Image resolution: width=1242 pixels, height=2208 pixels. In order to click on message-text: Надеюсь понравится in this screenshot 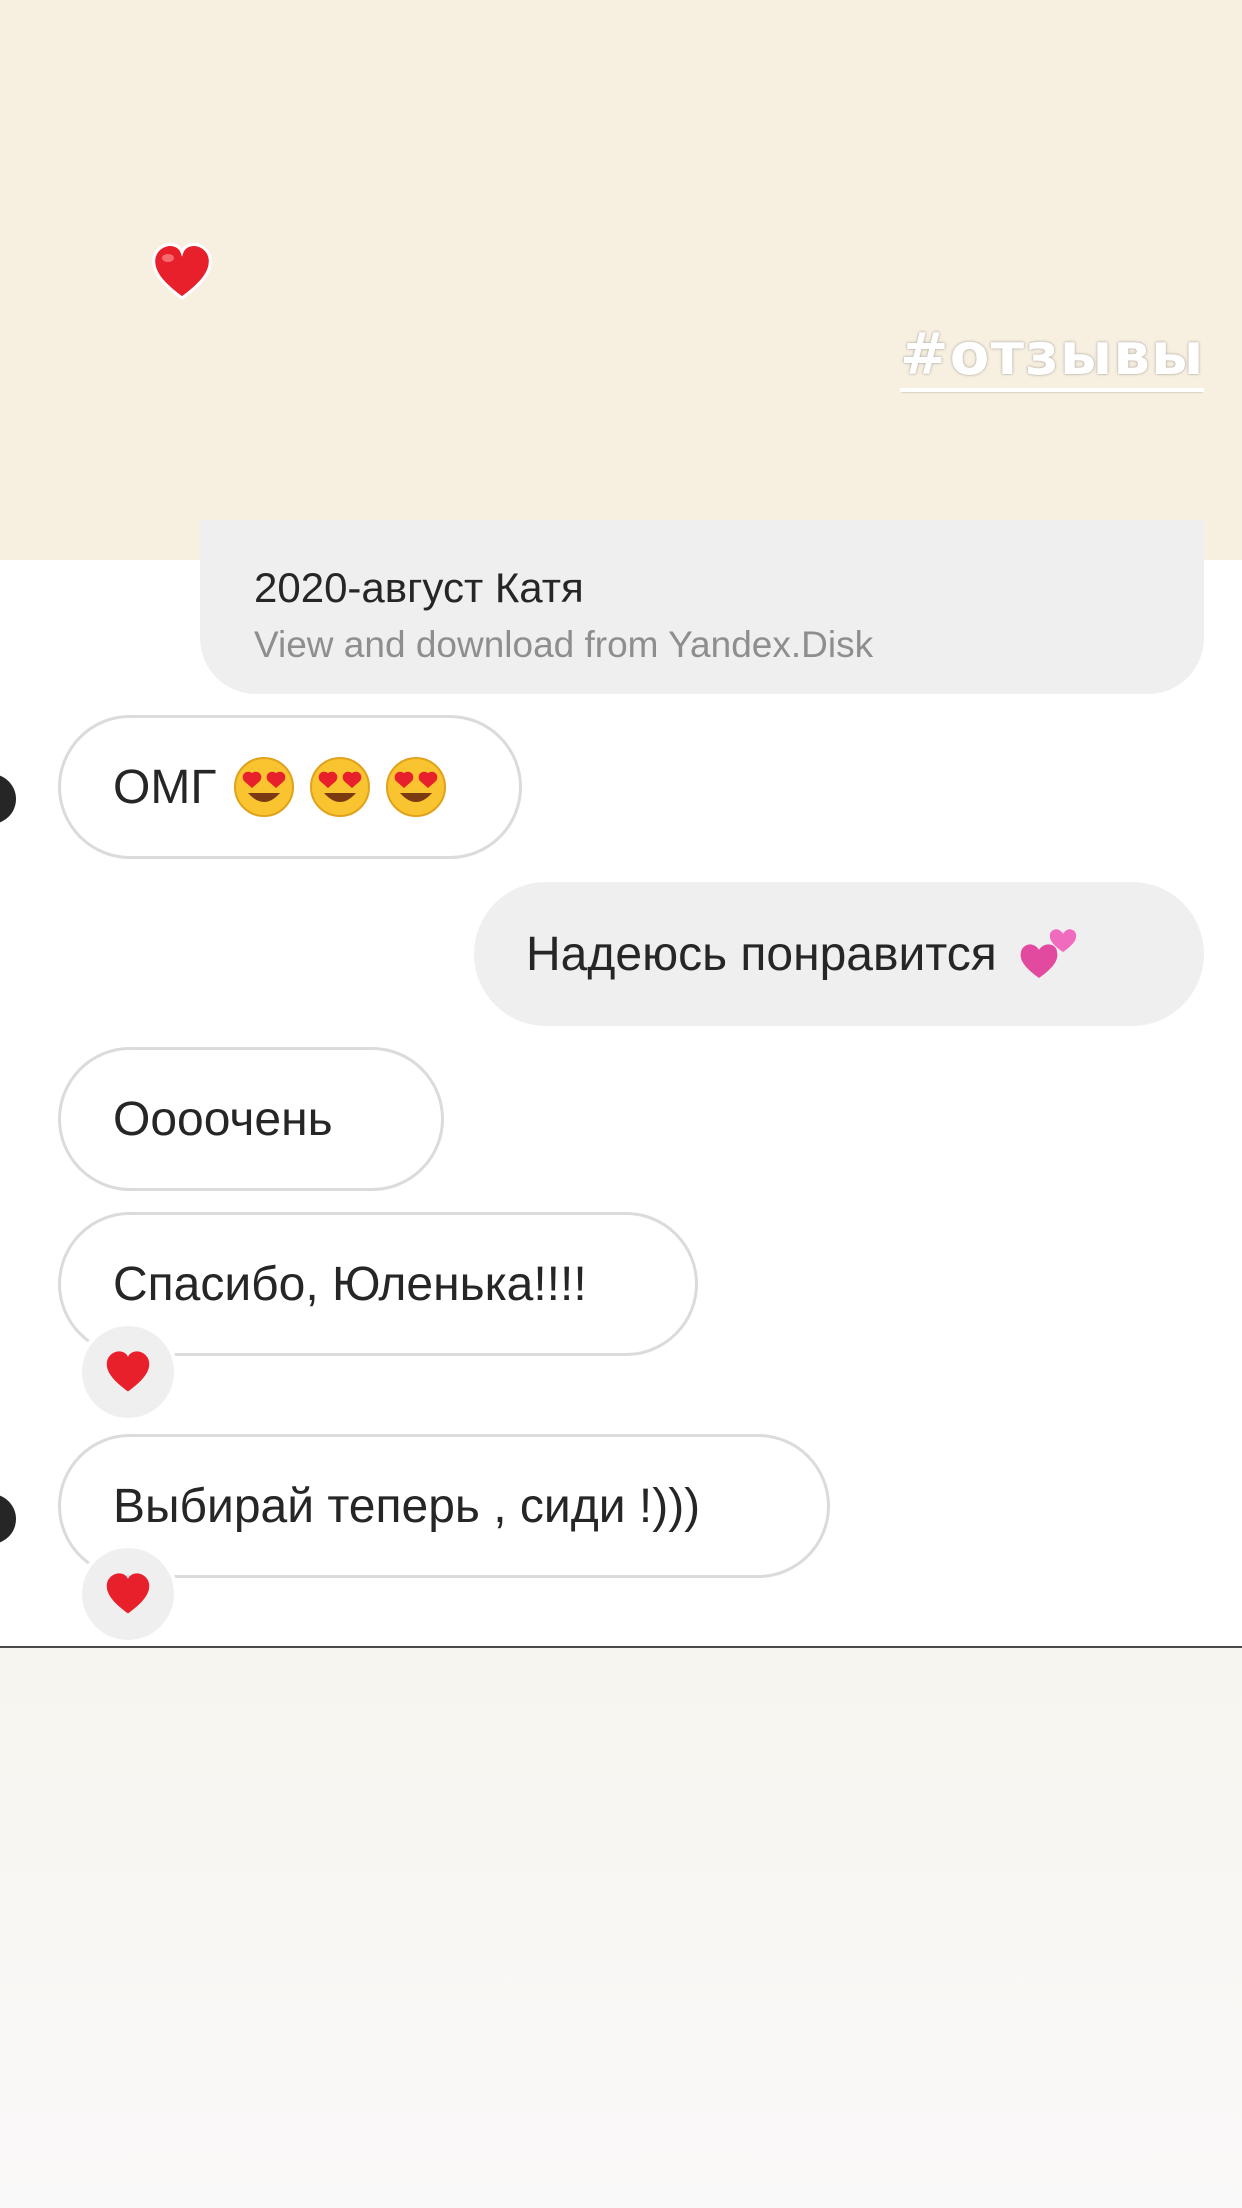, I will do `click(761, 954)`.